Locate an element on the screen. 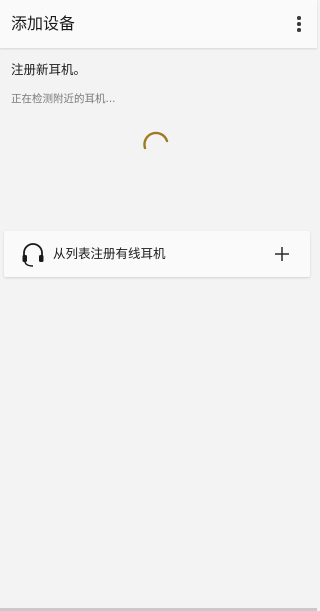 The height and width of the screenshot is (611, 320). app-bar: 添加设备 is located at coordinates (158, 24).